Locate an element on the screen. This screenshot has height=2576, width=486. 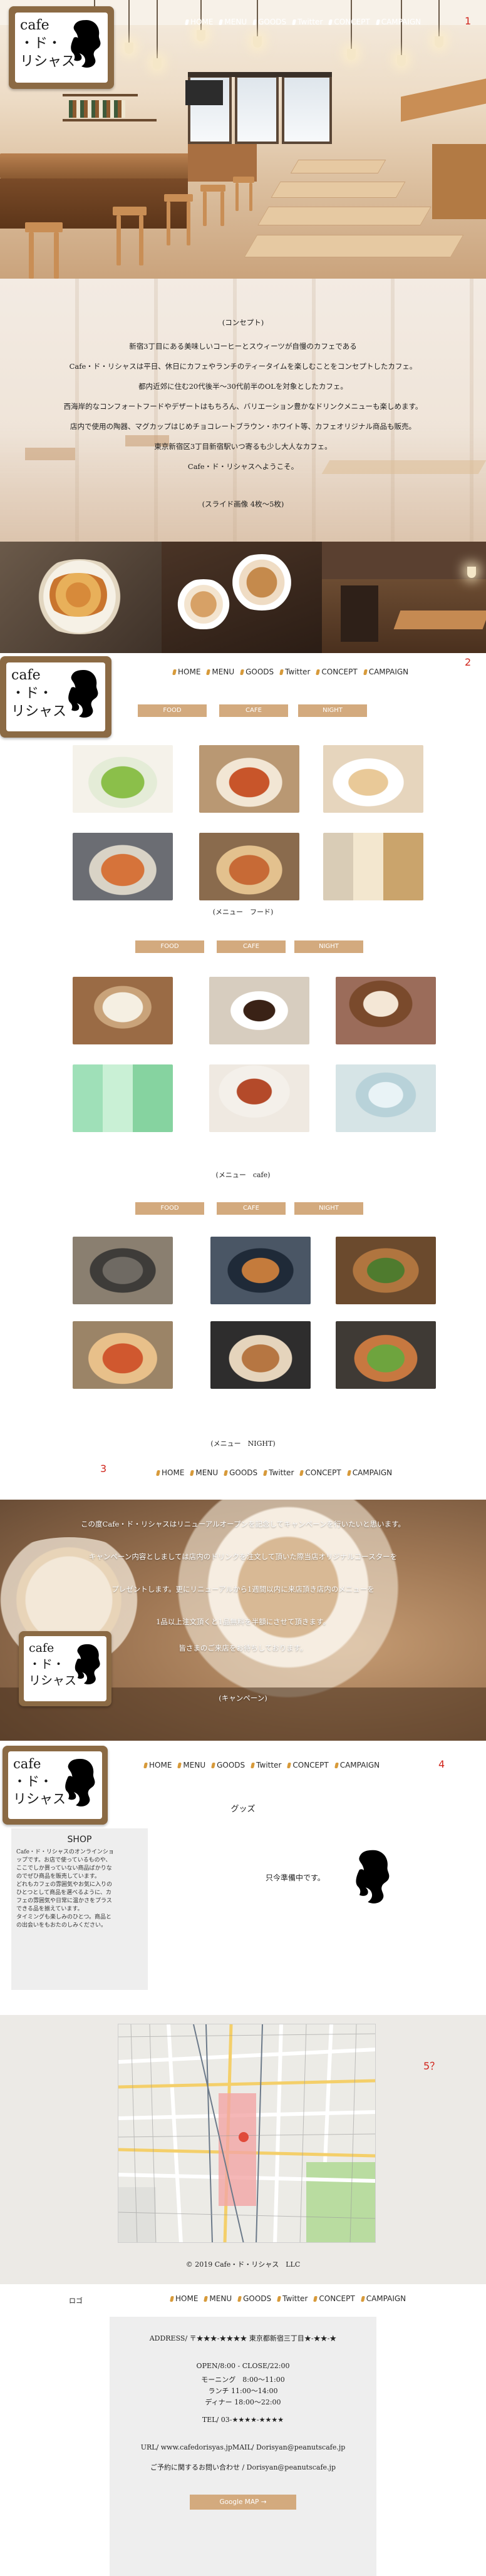
nav-label: GOODS is located at coordinates (272, 22).